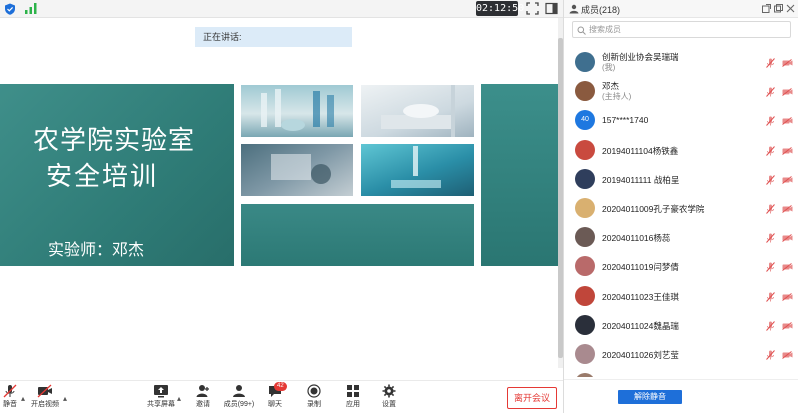 The height and width of the screenshot is (413, 798). What do you see at coordinates (179, 398) in the screenshot?
I see `share-options-chevron-icon: ▴` at bounding box center [179, 398].